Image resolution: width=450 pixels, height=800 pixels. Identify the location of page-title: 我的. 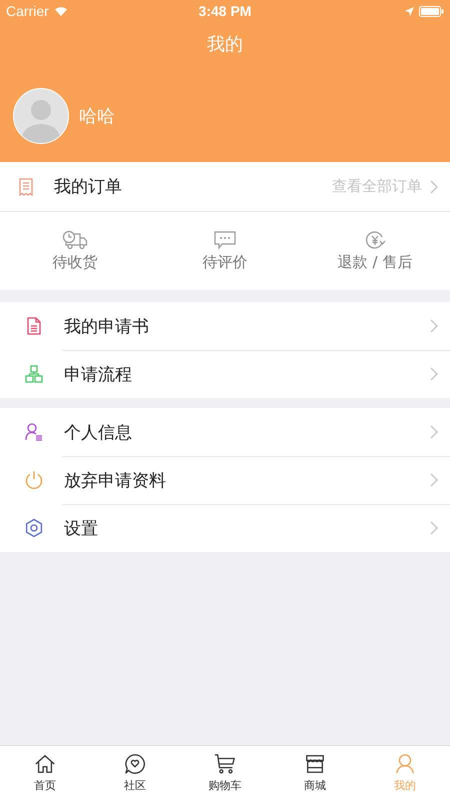
(225, 44).